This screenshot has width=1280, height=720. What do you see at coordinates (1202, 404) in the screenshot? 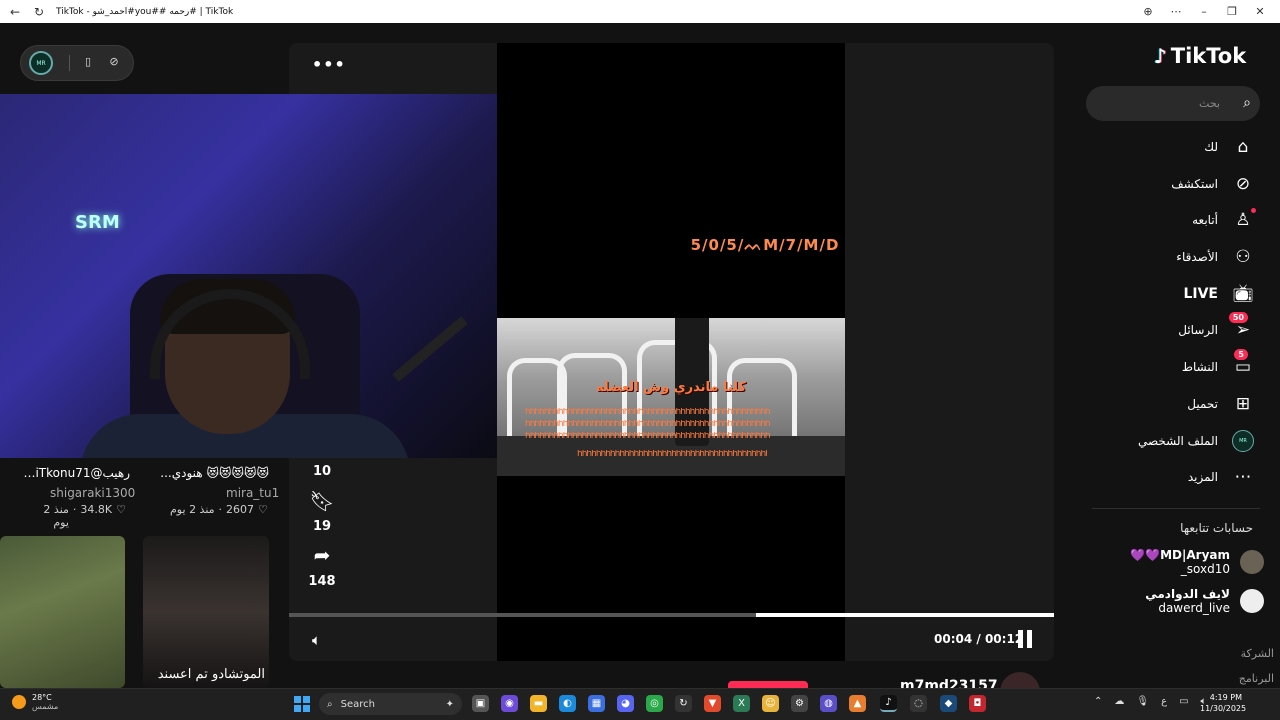
I see `sidebar-item-label: تحميل` at bounding box center [1202, 404].